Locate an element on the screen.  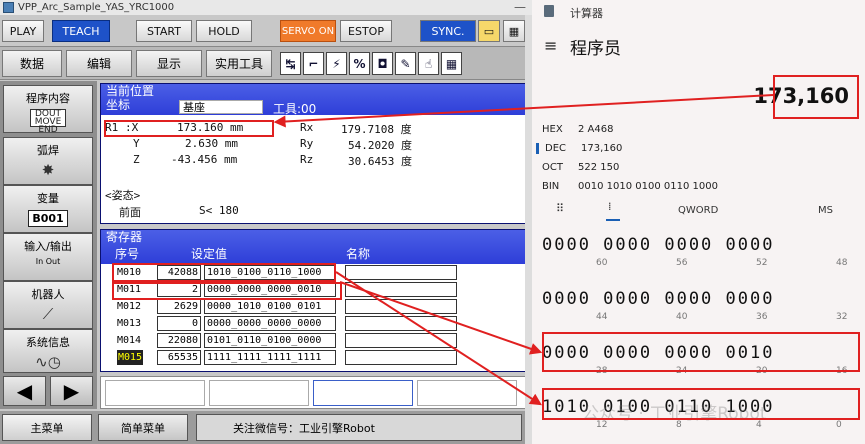
keypad-icon: ⠿ is located at coordinates (560, 208).